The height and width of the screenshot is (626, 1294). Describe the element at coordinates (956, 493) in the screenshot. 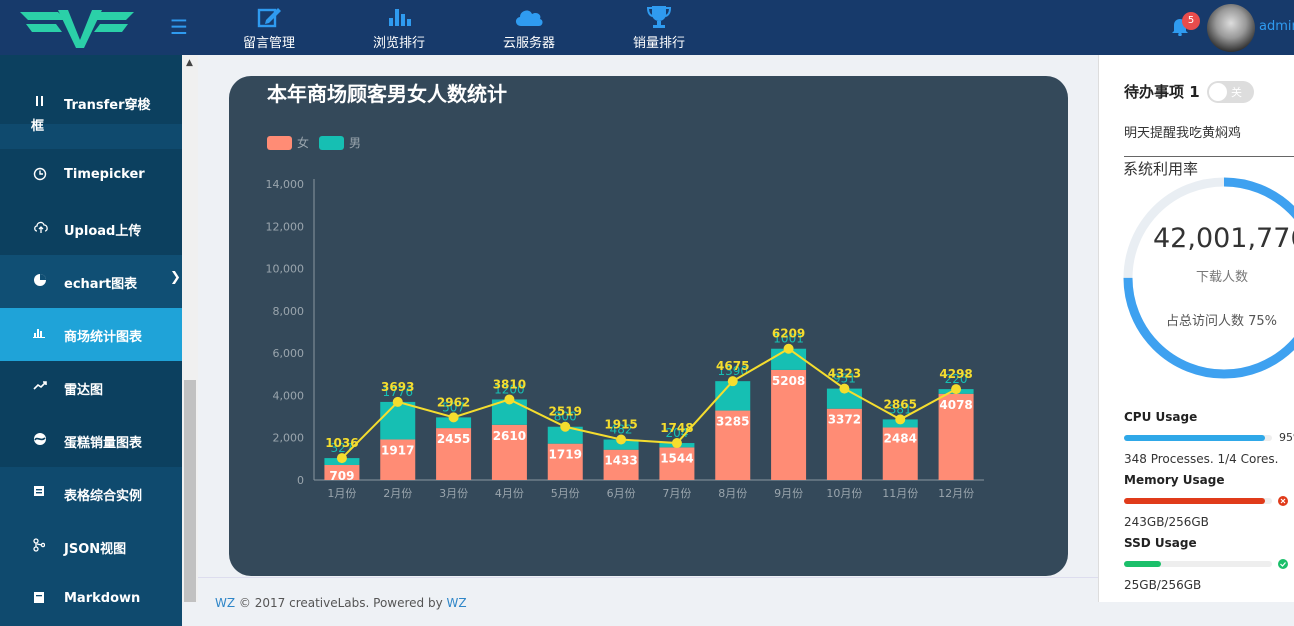

I see `x-tick-label: 12月份` at that location.